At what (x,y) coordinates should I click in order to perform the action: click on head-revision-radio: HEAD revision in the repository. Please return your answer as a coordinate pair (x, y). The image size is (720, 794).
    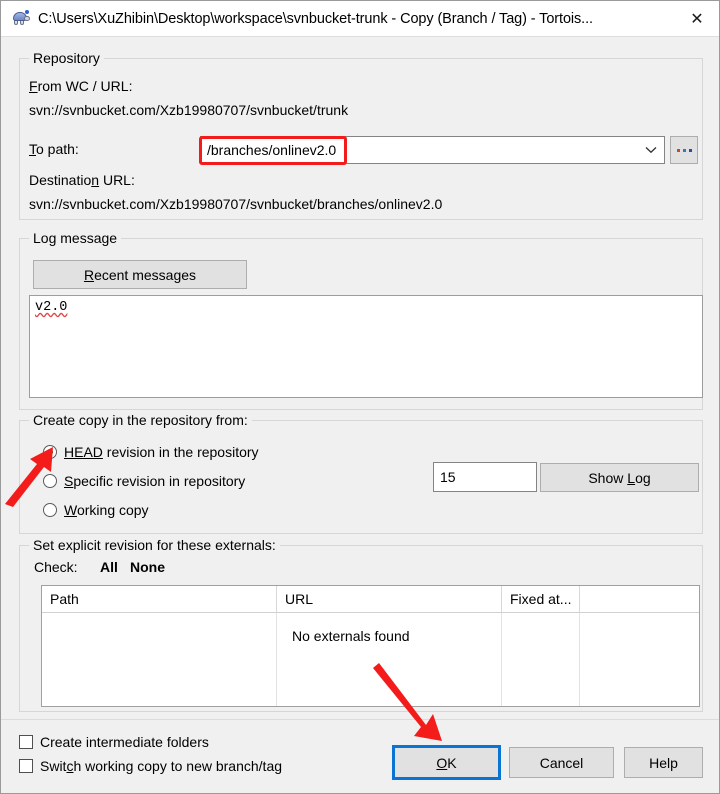
    Looking at the image, I should click on (151, 452).